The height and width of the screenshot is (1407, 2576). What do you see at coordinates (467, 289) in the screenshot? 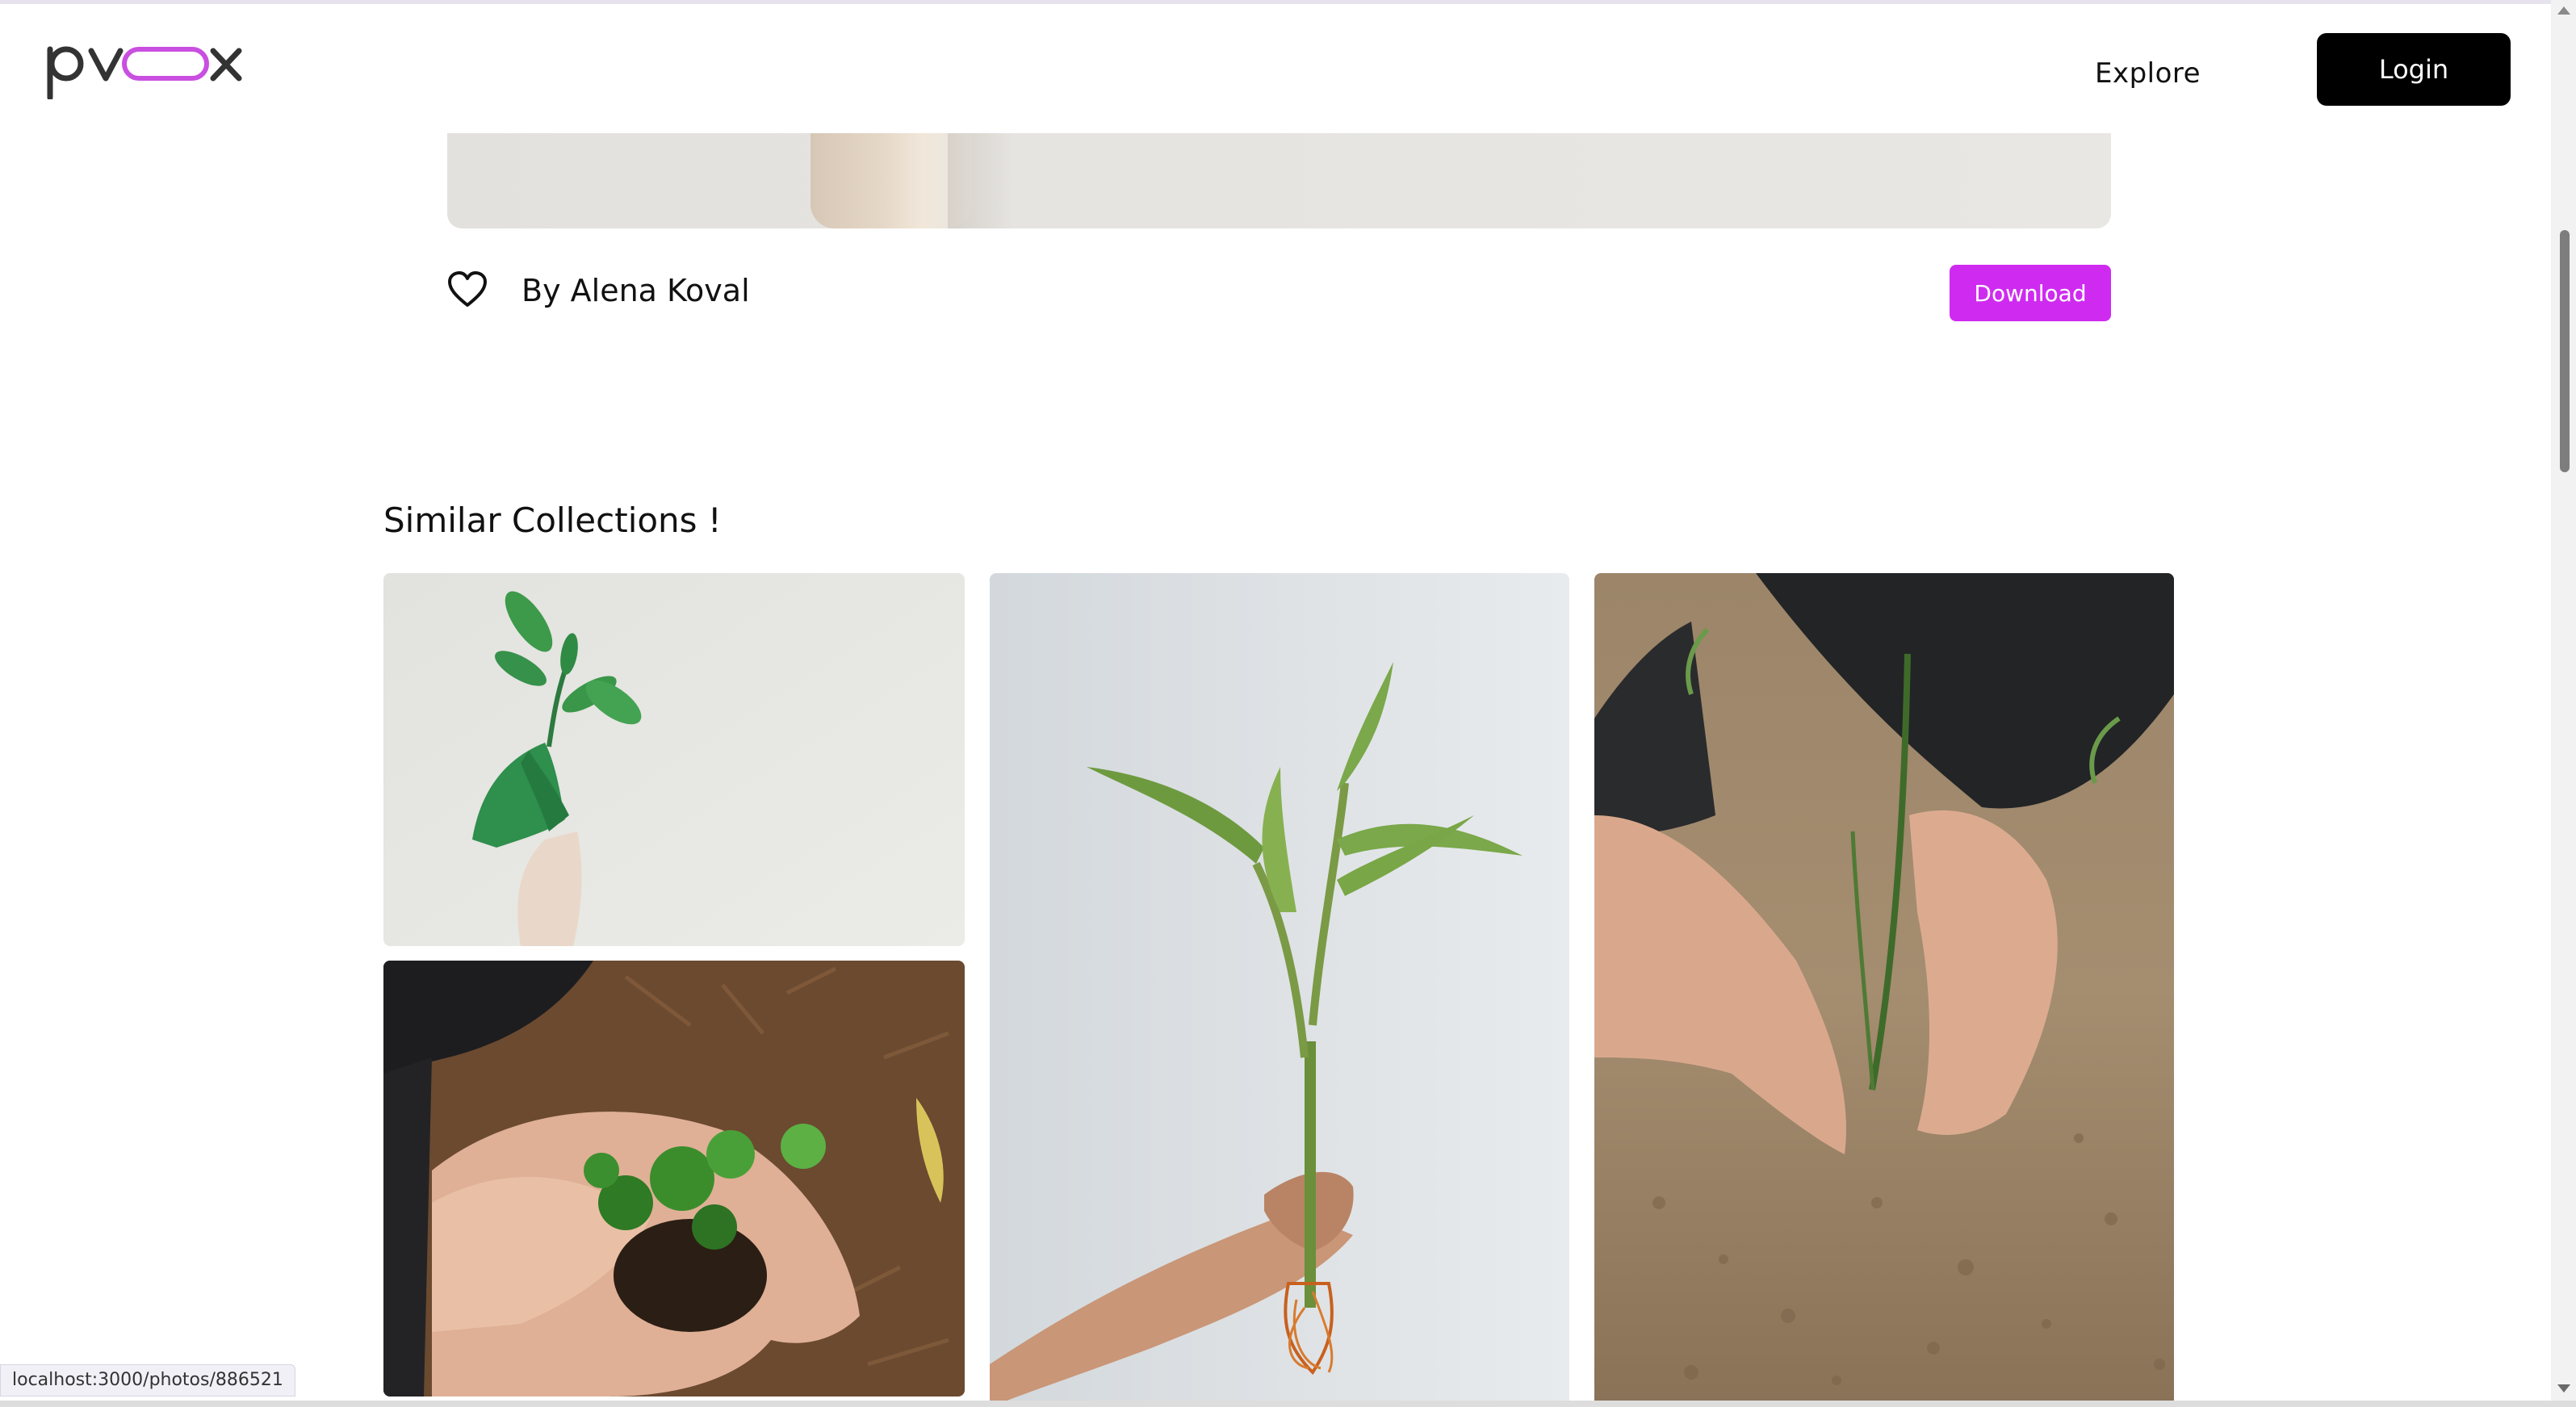
I see `heart-icon` at bounding box center [467, 289].